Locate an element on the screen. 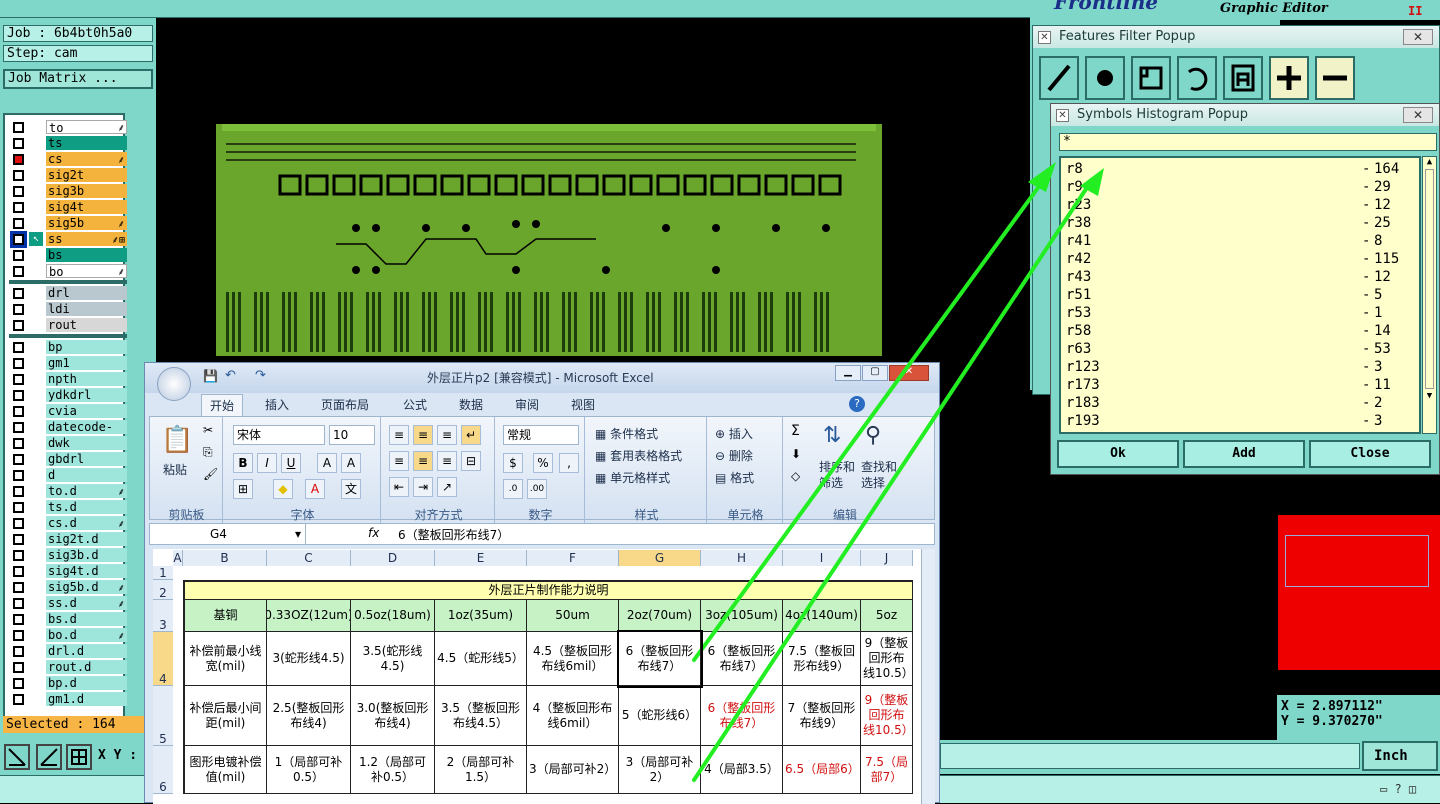  close-window-button: ✕ is located at coordinates (909, 373).